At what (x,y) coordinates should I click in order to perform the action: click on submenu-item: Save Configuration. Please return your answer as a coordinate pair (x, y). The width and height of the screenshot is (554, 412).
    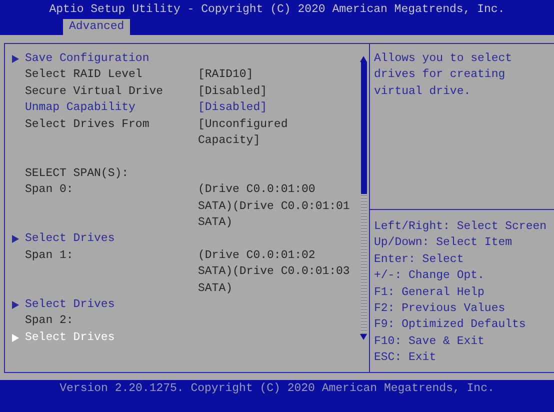
    Looking at the image, I should click on (87, 59).